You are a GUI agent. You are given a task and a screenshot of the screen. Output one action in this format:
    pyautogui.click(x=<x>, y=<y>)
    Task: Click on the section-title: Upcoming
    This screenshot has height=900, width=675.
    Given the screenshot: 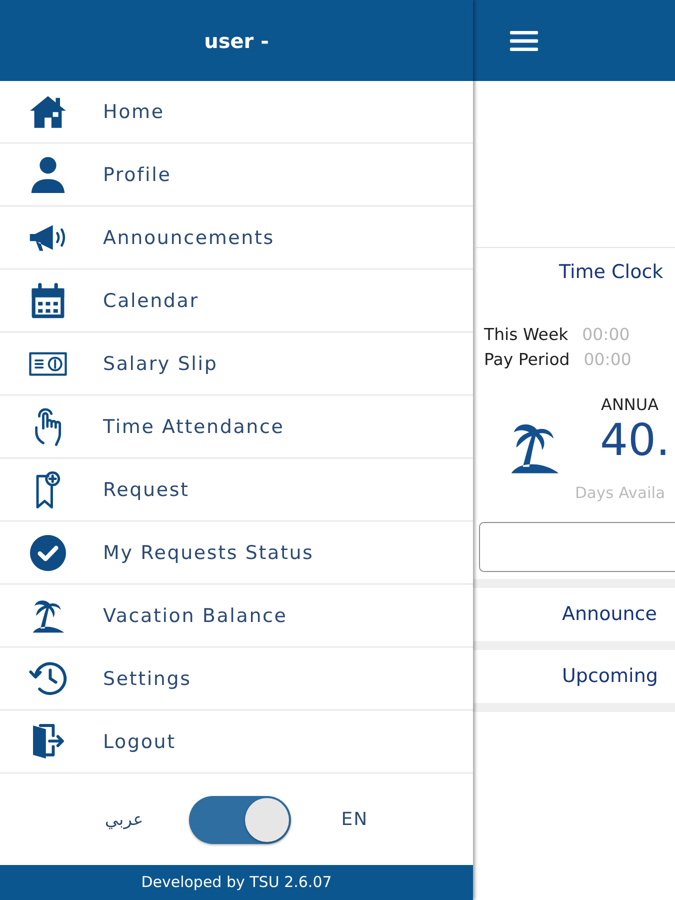 What is the action you would take?
    pyautogui.click(x=610, y=676)
    